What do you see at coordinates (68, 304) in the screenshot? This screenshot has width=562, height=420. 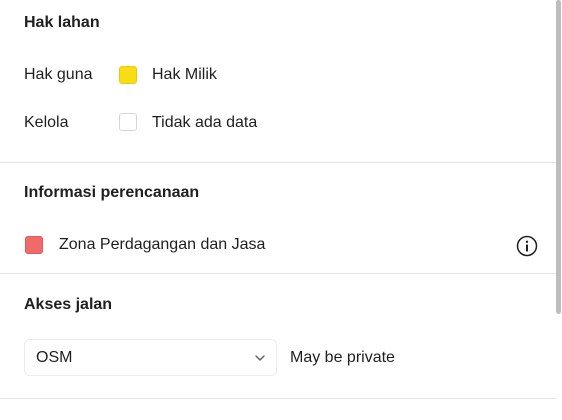 I see `section-title-road-access: Akses jalan` at bounding box center [68, 304].